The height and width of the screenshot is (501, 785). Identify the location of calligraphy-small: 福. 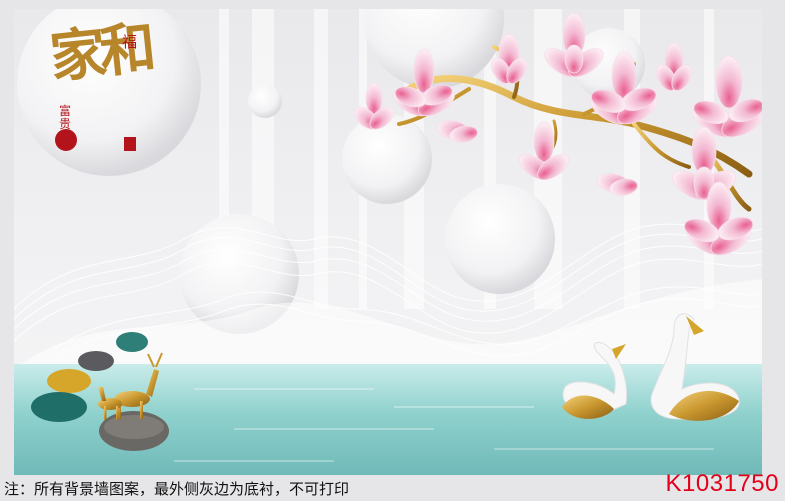
(130, 42).